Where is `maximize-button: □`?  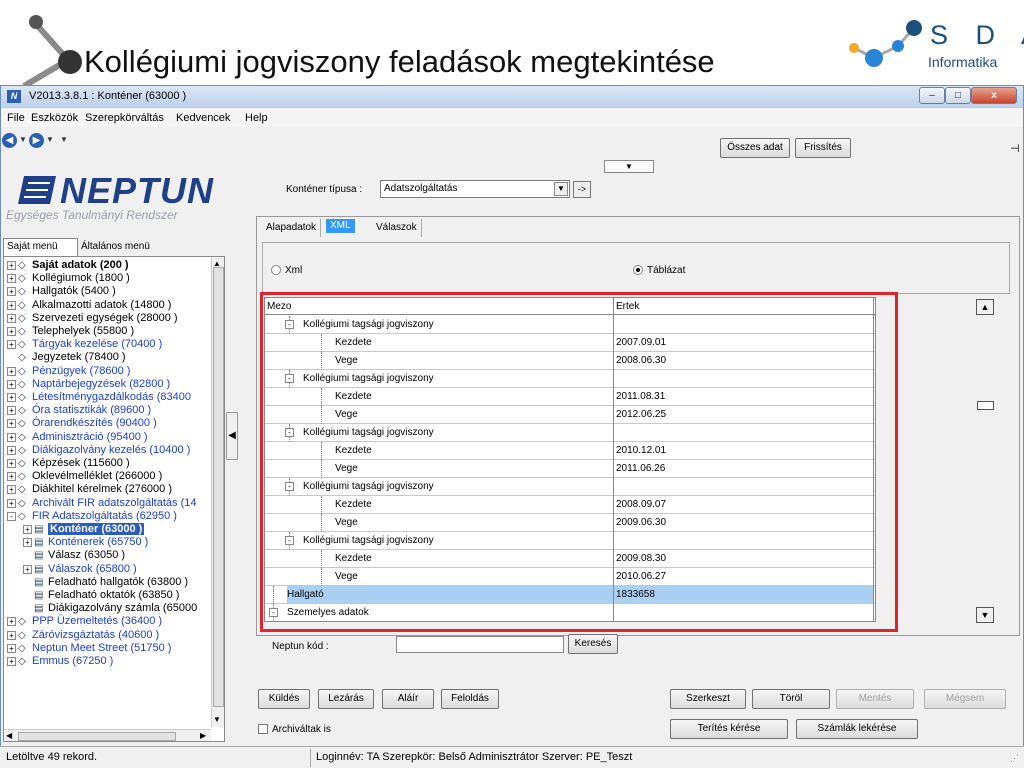 maximize-button: □ is located at coordinates (958, 95).